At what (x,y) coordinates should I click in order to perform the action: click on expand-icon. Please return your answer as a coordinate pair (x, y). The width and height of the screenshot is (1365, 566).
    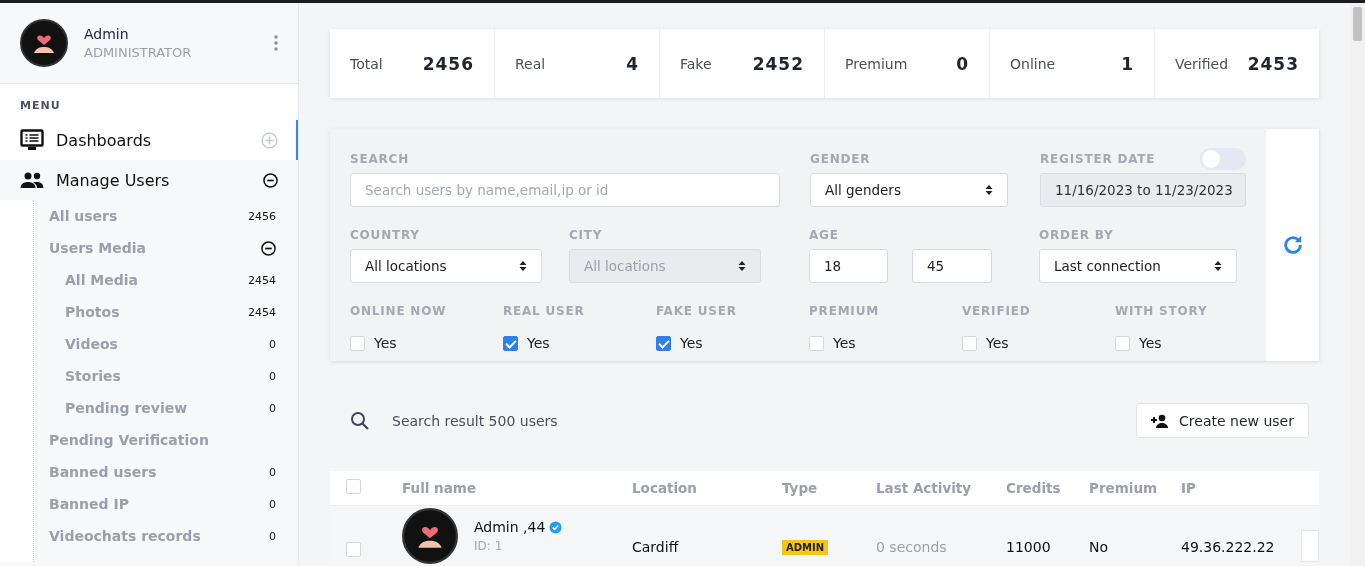
    Looking at the image, I should click on (269, 140).